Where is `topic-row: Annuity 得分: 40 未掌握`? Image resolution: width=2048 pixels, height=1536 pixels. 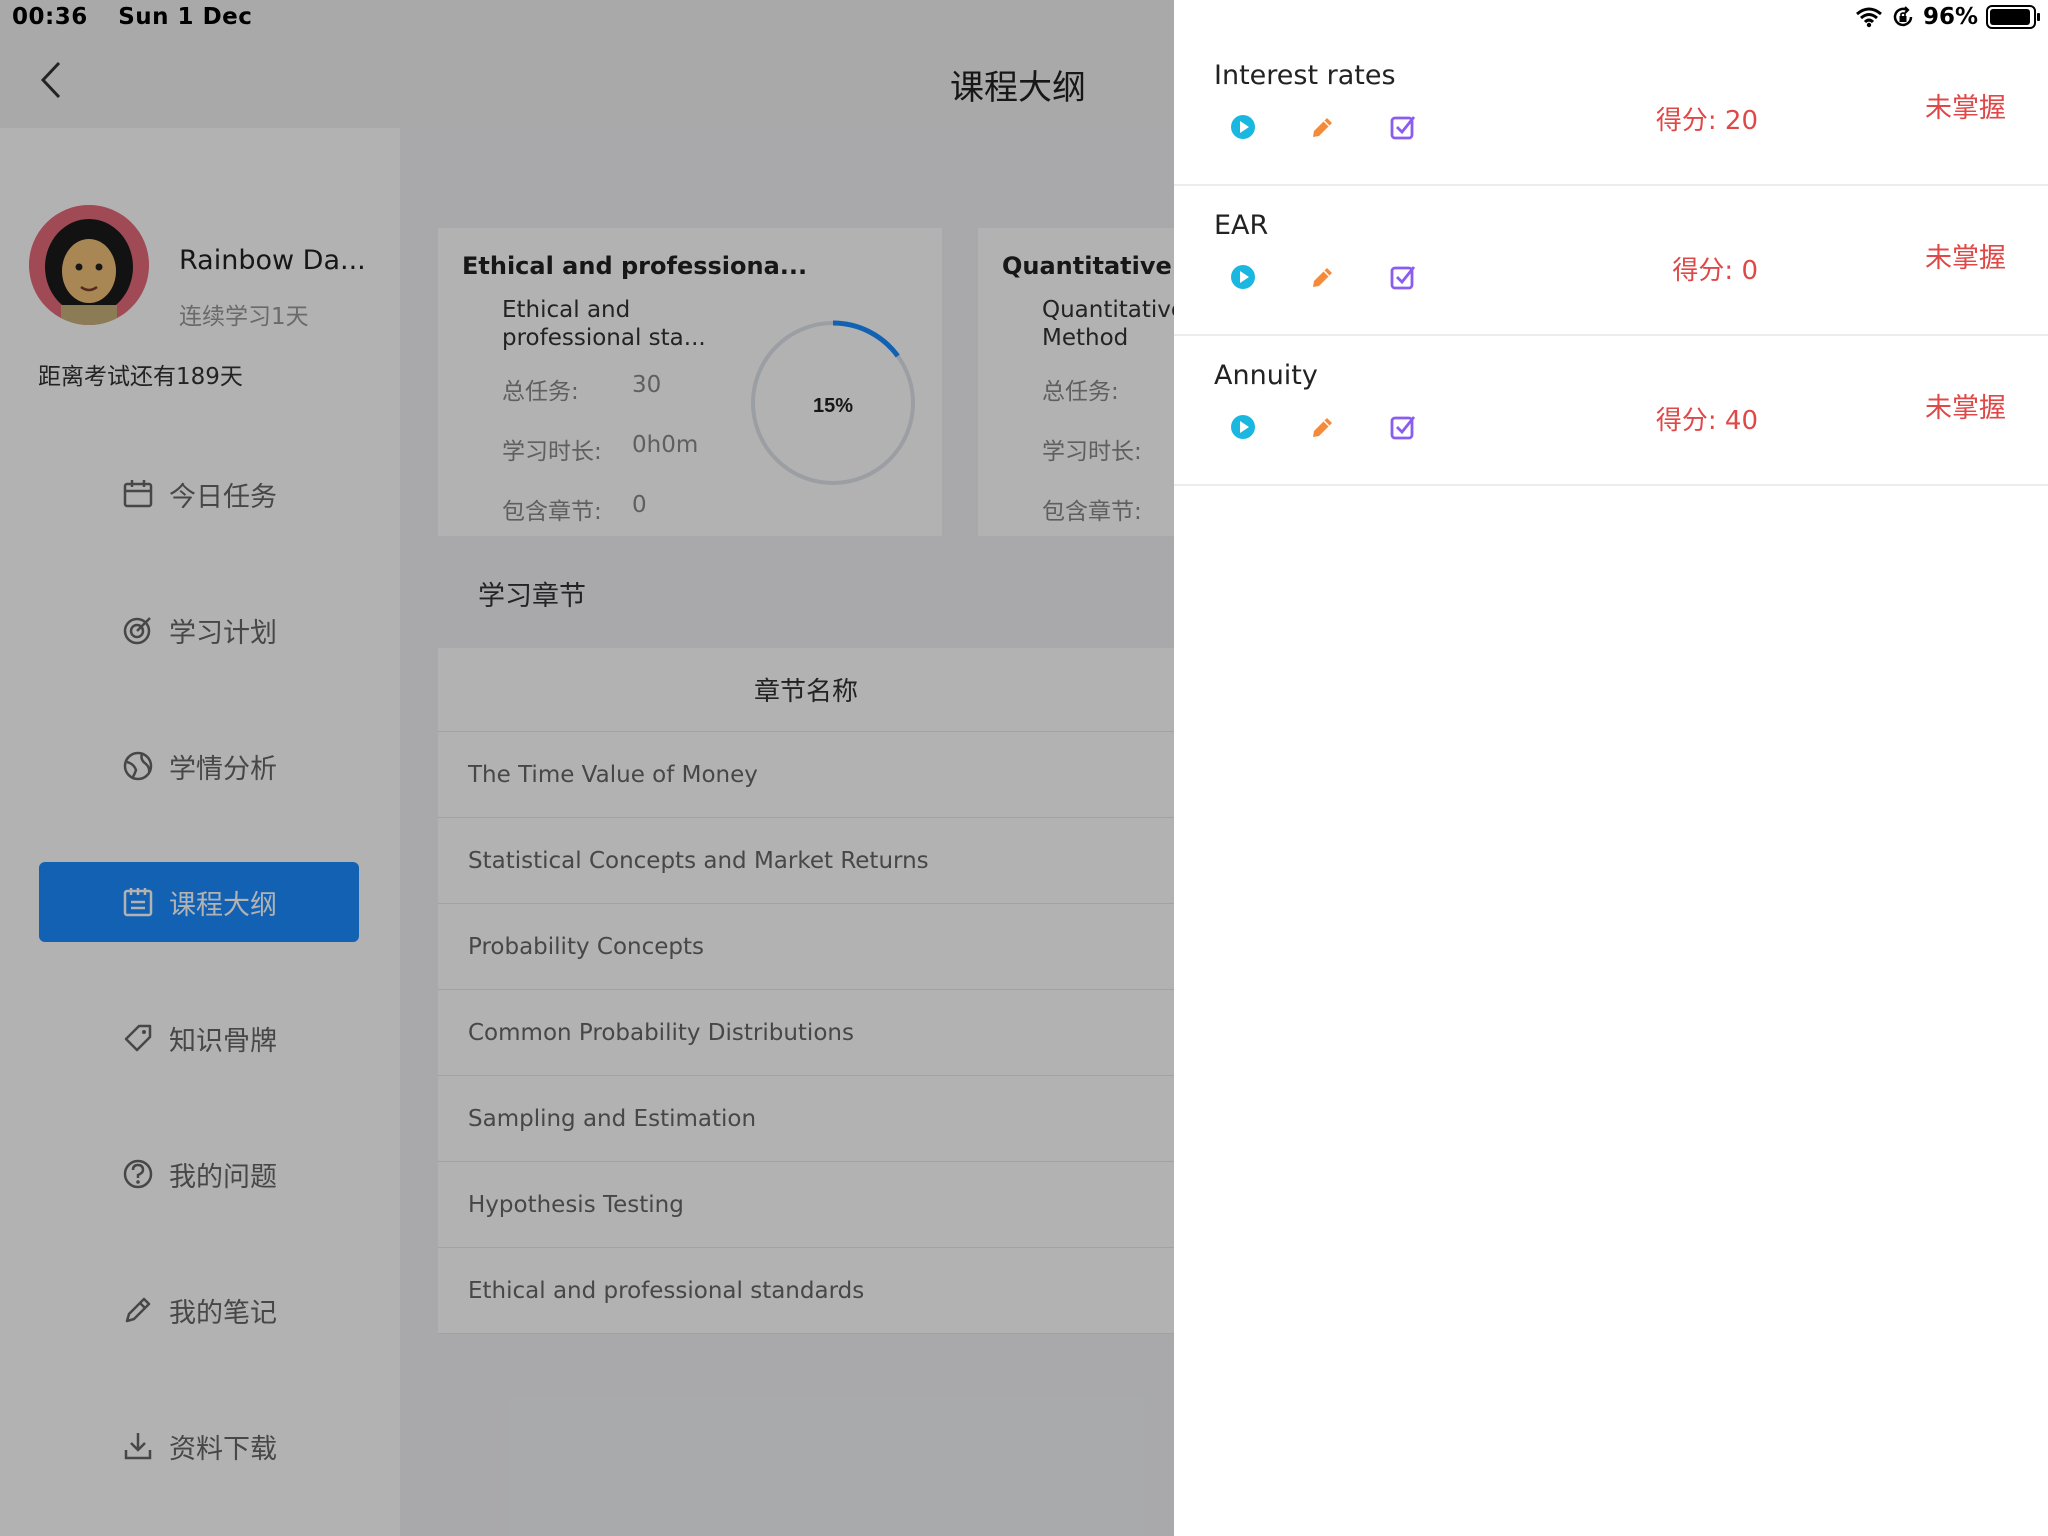
topic-row: Annuity 得分: 40 未掌握 is located at coordinates (1611, 411).